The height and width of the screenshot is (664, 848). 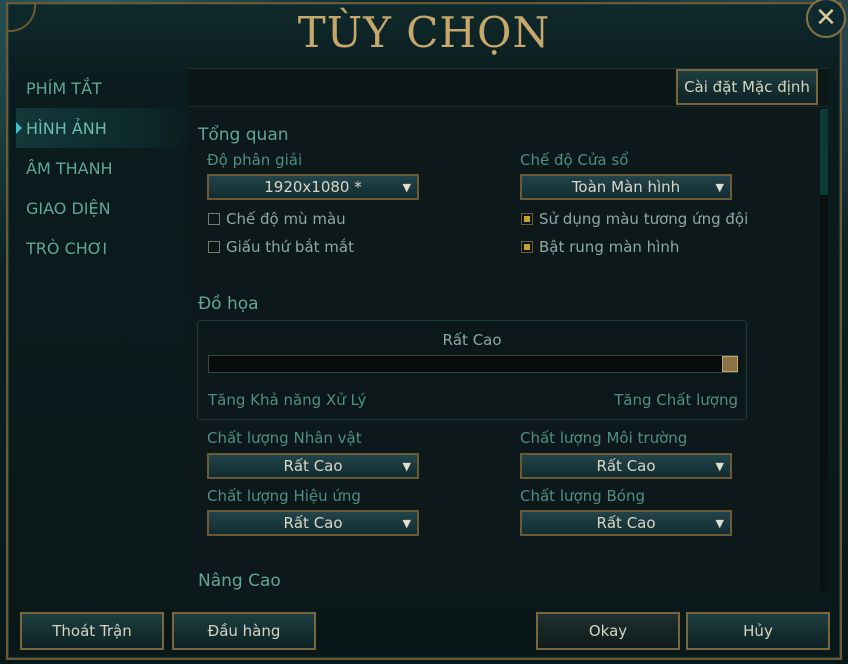 I want to click on checkbox-label: Bật rung màn hình, so click(x=609, y=247).